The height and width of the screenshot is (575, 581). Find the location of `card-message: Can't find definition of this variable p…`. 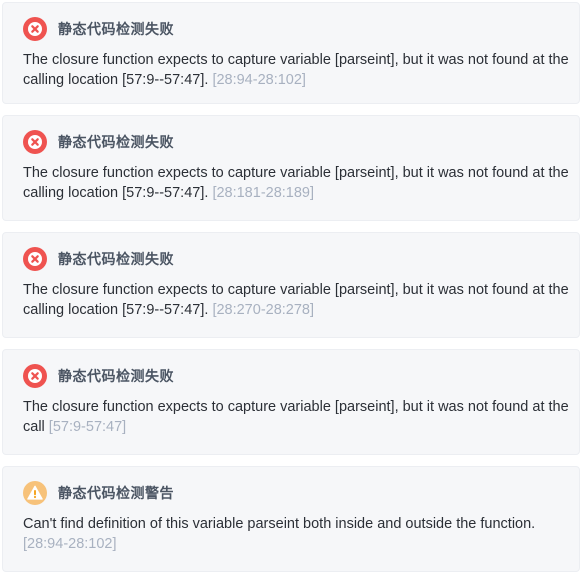

card-message: Can't find definition of this variable p… is located at coordinates (297, 534).